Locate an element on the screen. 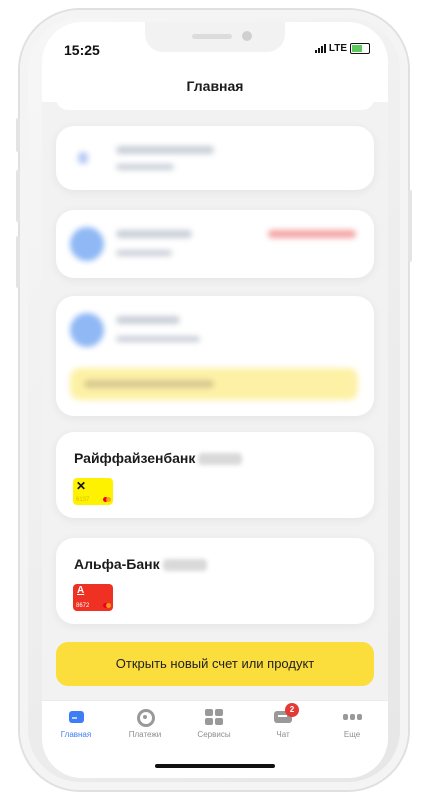 This screenshot has height=800, width=428. tab-home: Главная is located at coordinates (76, 724).